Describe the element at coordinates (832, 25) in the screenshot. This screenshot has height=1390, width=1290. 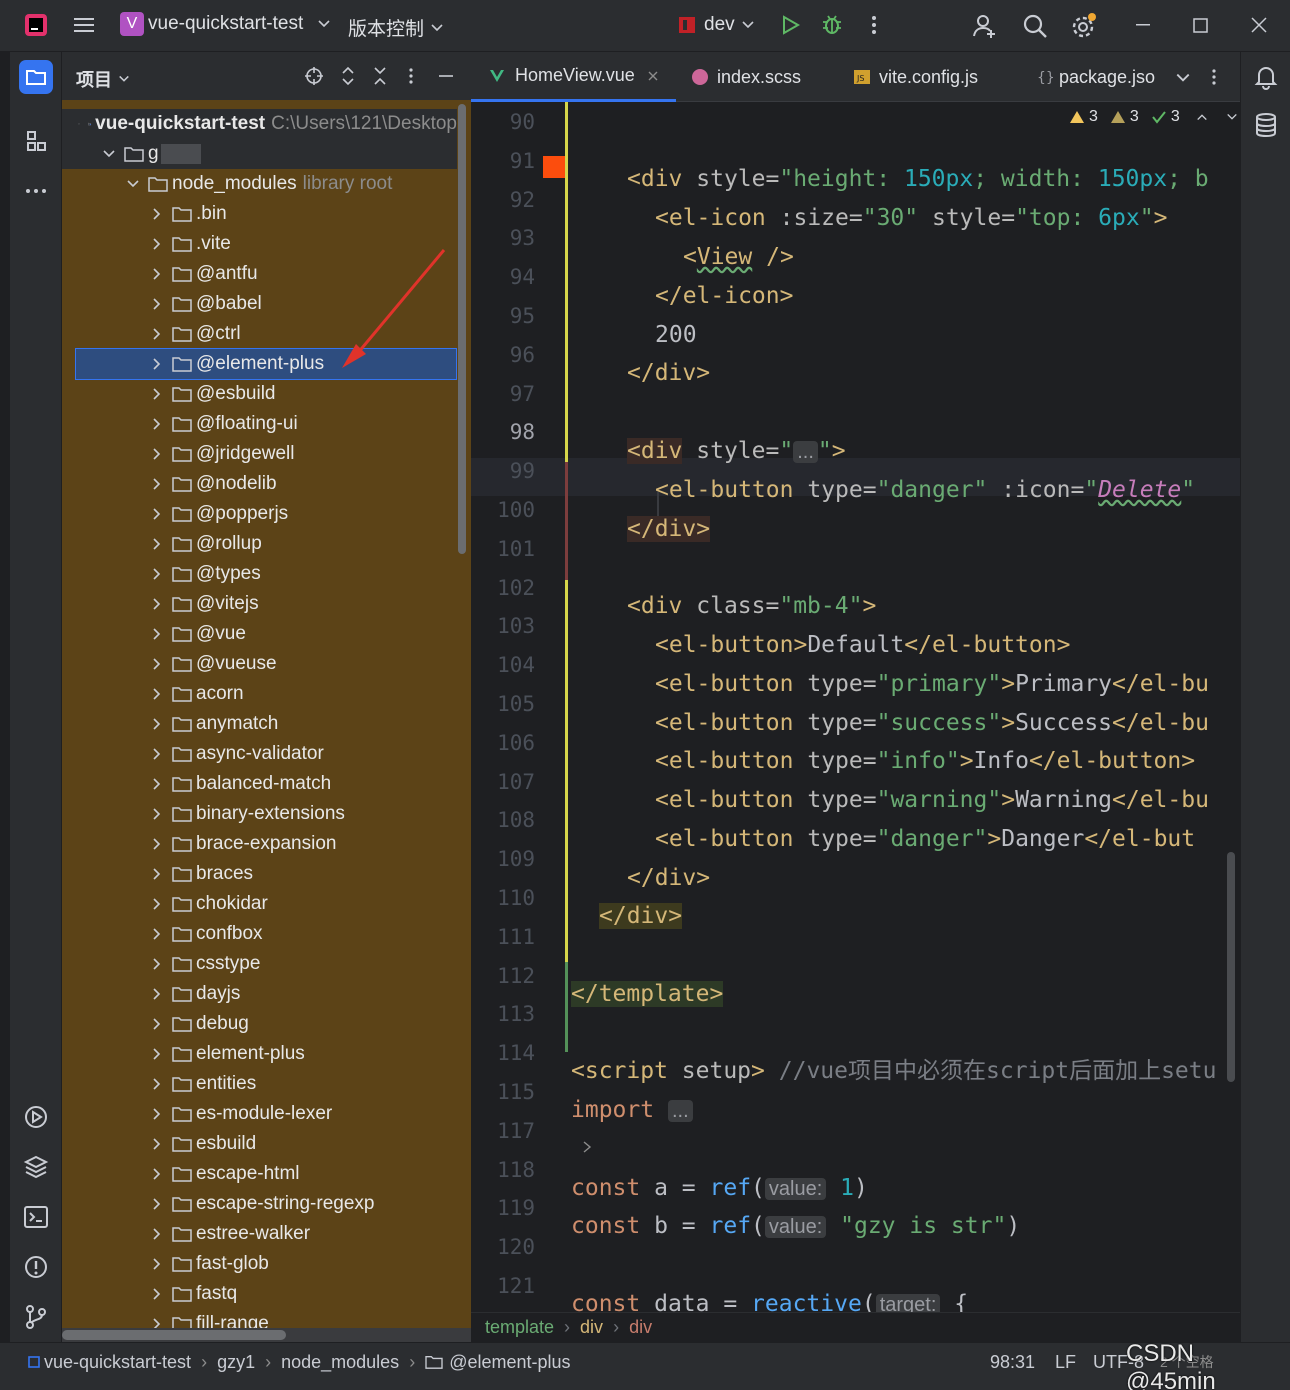
I see `debug-icon` at that location.